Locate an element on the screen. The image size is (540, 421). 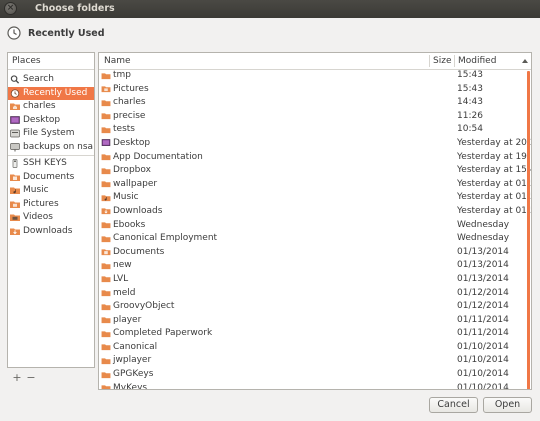
file-row: Canonical 01/10/2014 is located at coordinates (312, 348).